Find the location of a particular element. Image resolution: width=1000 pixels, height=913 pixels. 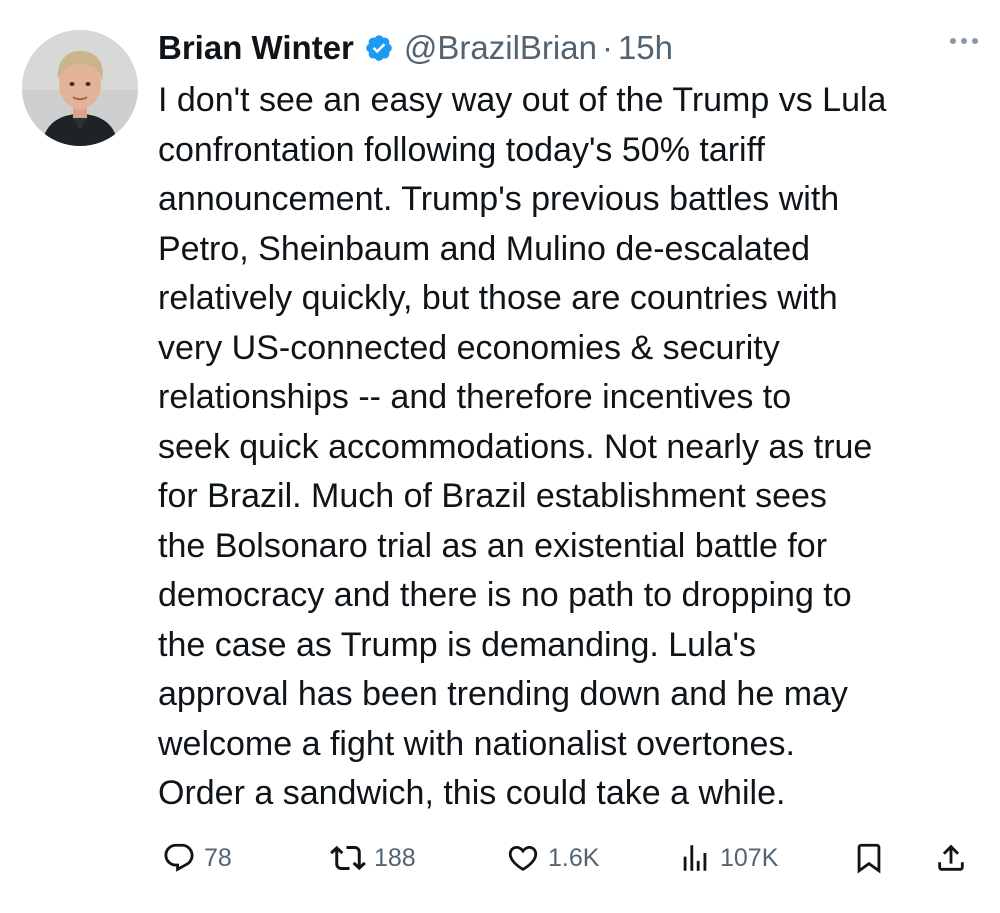

views-icon is located at coordinates (695, 858).